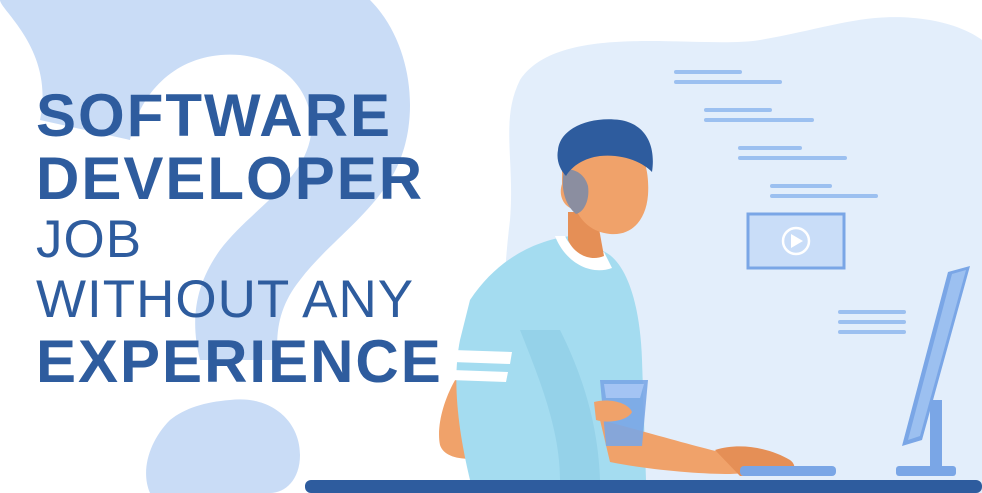 This screenshot has width=982, height=493. What do you see at coordinates (796, 241) in the screenshot?
I see `video-card` at bounding box center [796, 241].